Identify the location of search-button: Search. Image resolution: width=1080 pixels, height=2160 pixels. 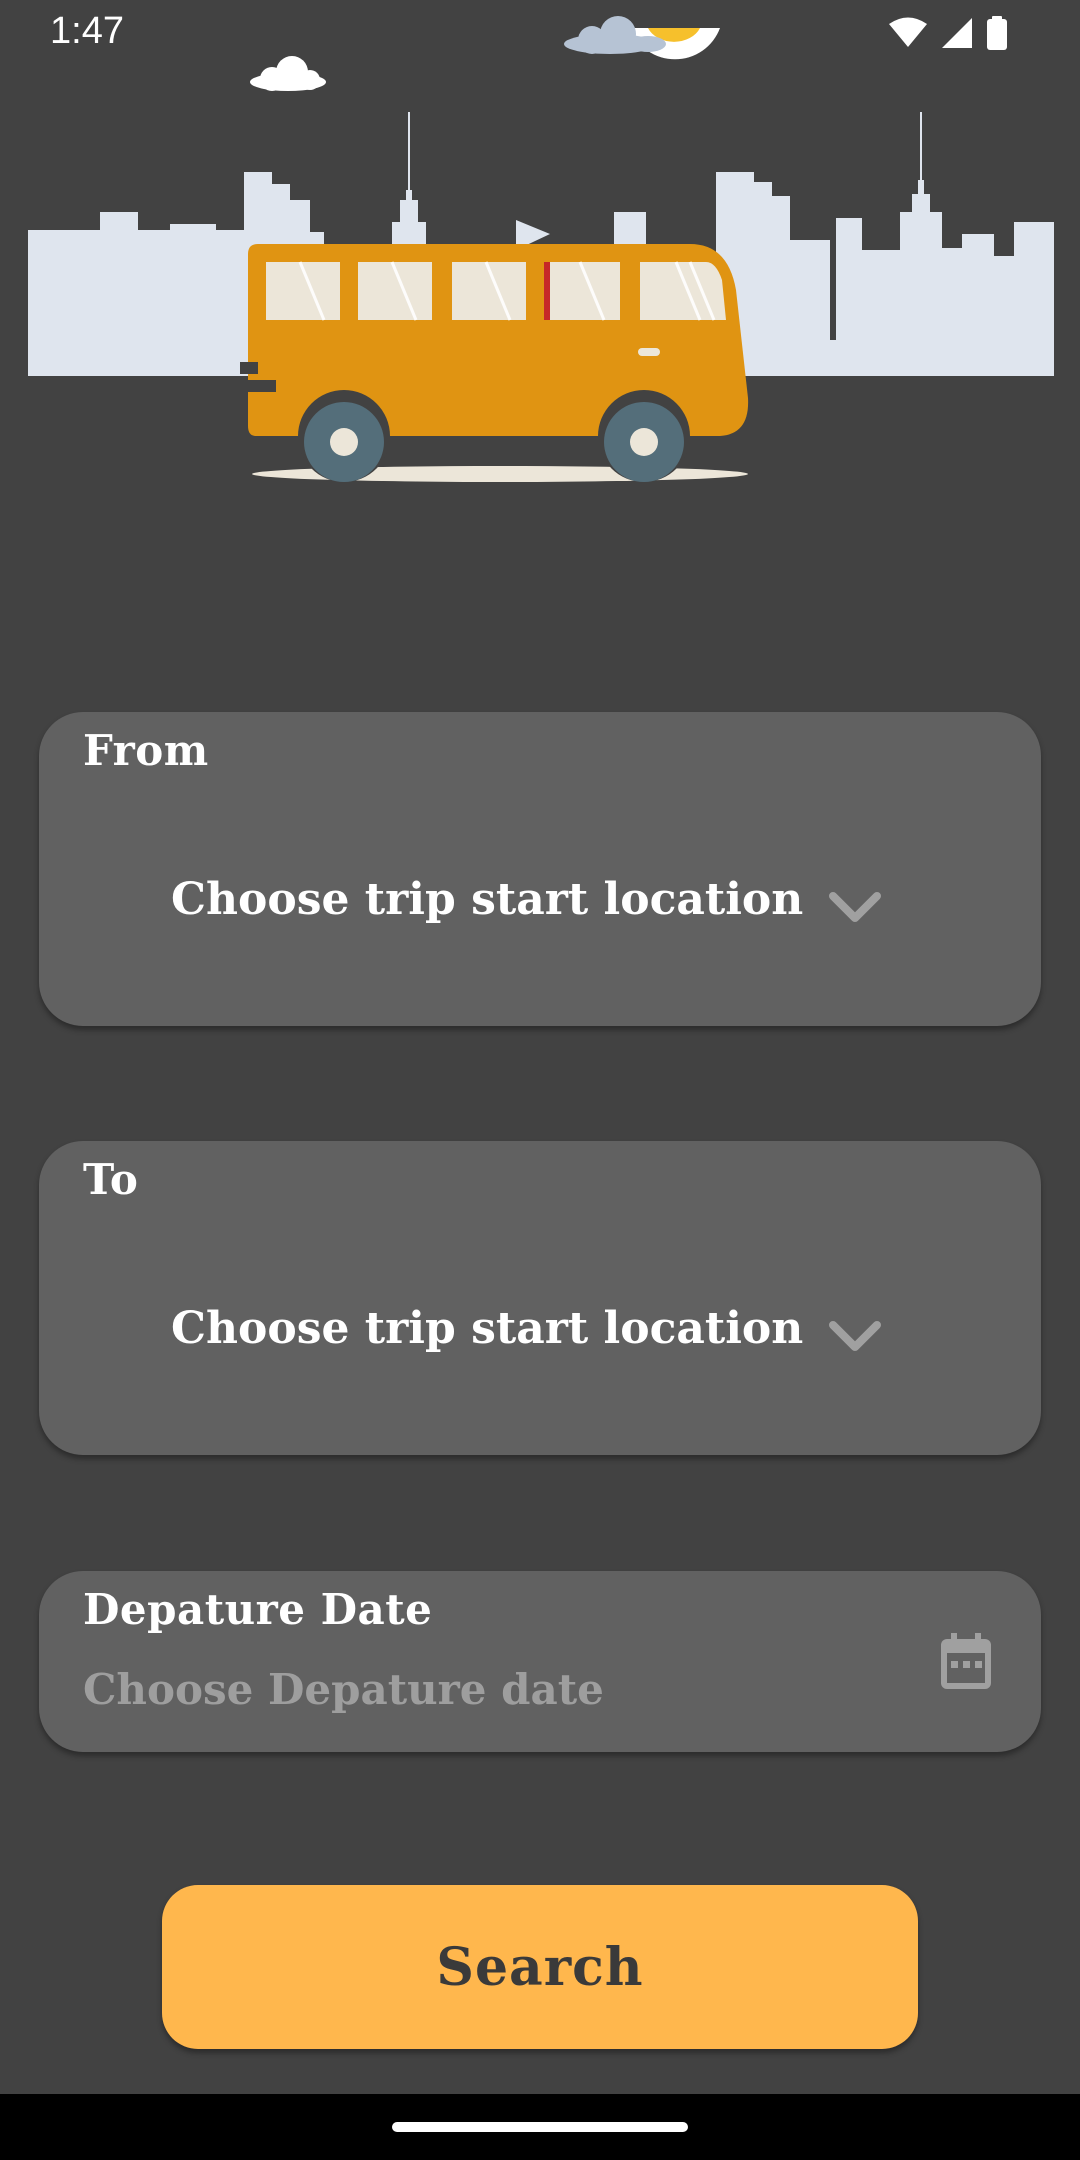
(540, 1967).